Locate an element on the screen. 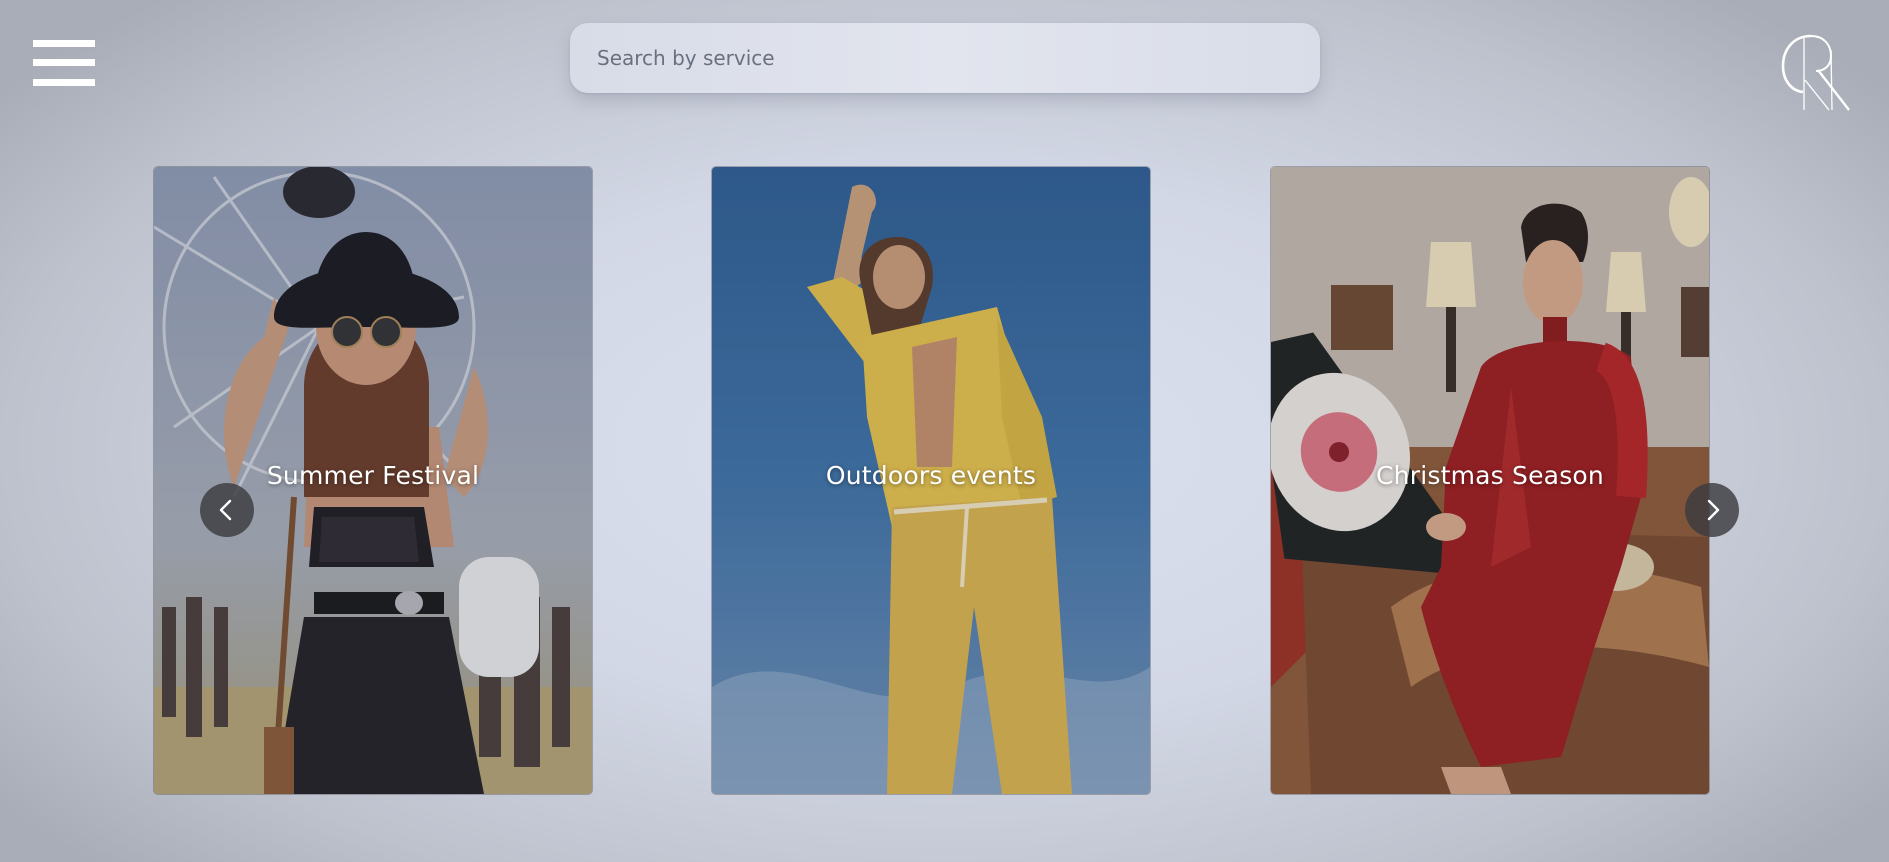 This screenshot has width=1889, height=862. card-title: Outdoors events is located at coordinates (931, 475).